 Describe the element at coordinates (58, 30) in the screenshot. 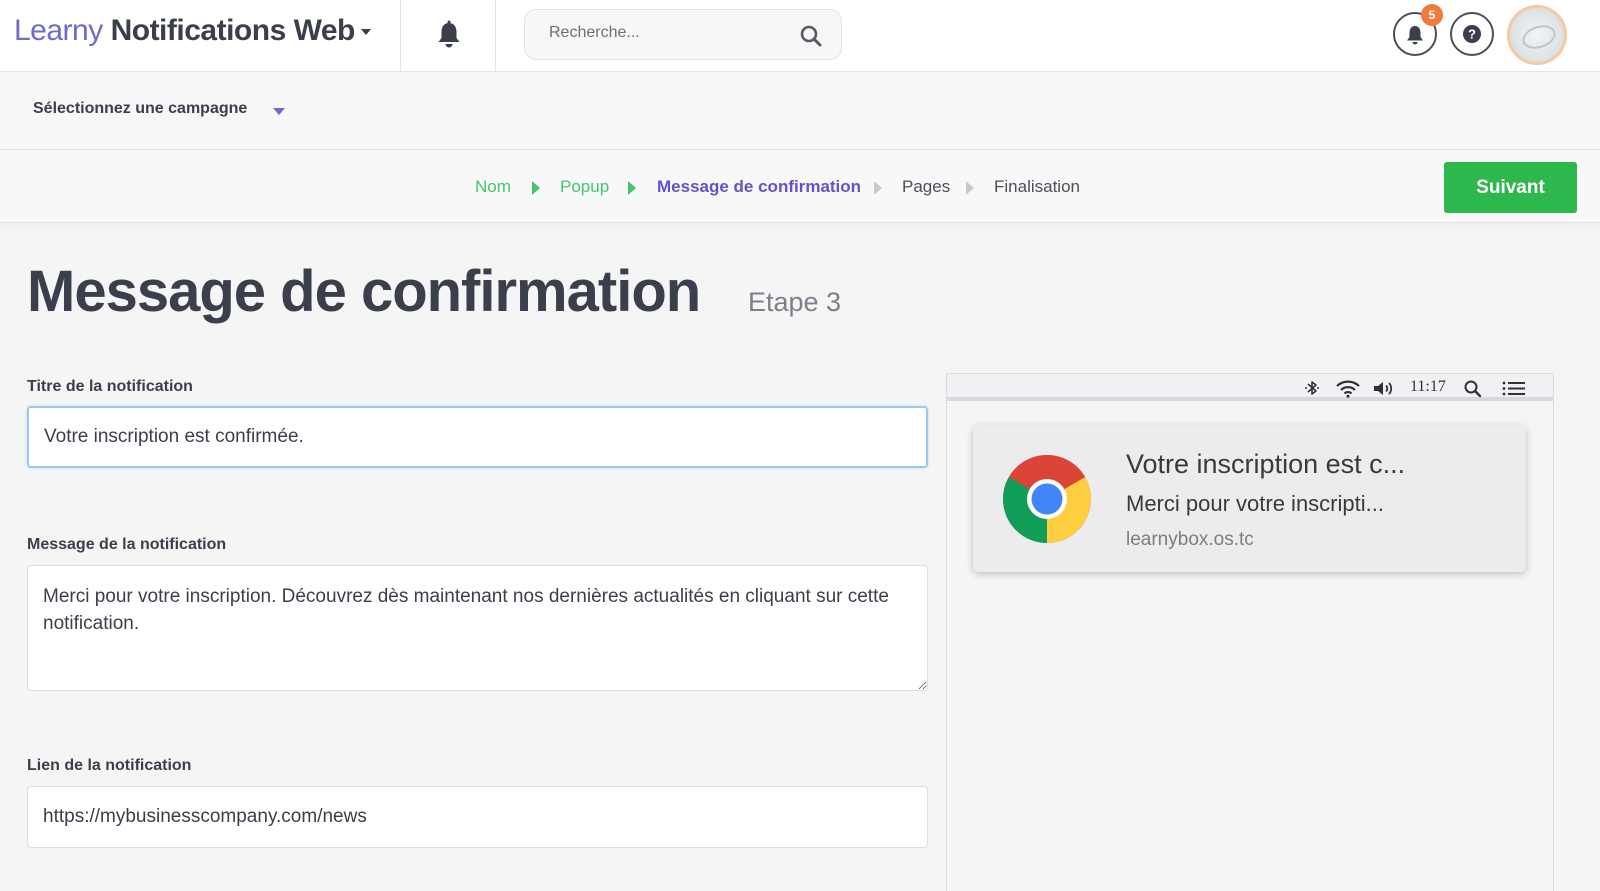

I see `app-title-brand: Learny` at that location.